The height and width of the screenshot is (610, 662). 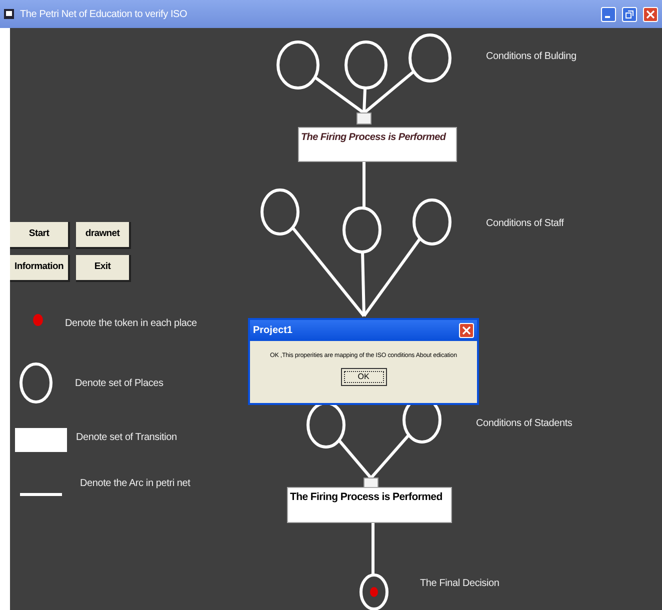 What do you see at coordinates (531, 57) in the screenshot?
I see `stage-label: Conditions of Bulding` at bounding box center [531, 57].